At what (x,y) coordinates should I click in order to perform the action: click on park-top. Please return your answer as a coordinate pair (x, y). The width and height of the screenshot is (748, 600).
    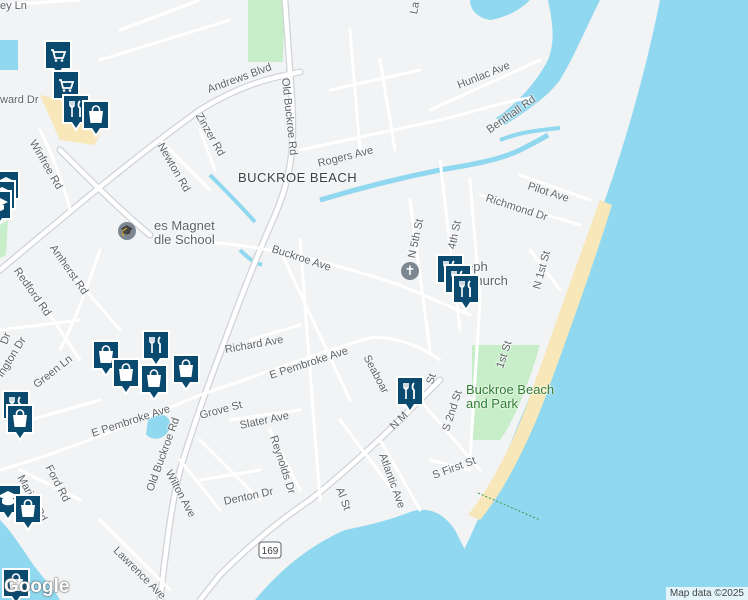
    Looking at the image, I should click on (266, 31).